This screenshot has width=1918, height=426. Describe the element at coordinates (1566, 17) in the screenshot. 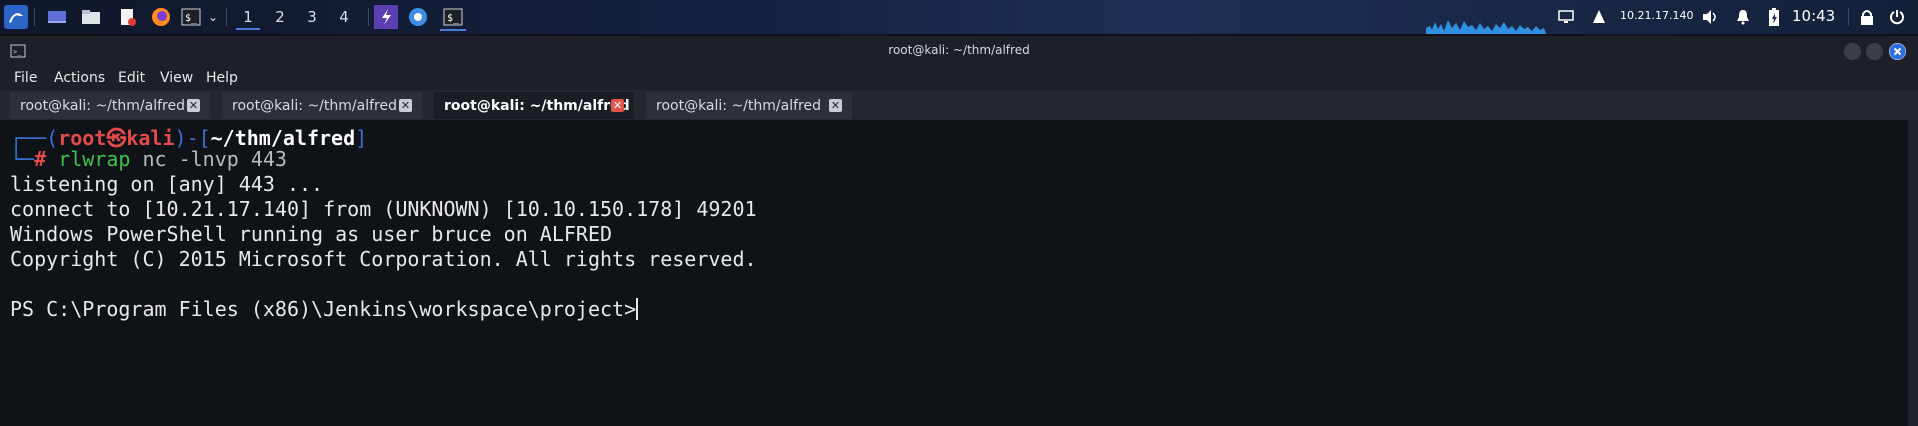

I see `display-icon` at that location.